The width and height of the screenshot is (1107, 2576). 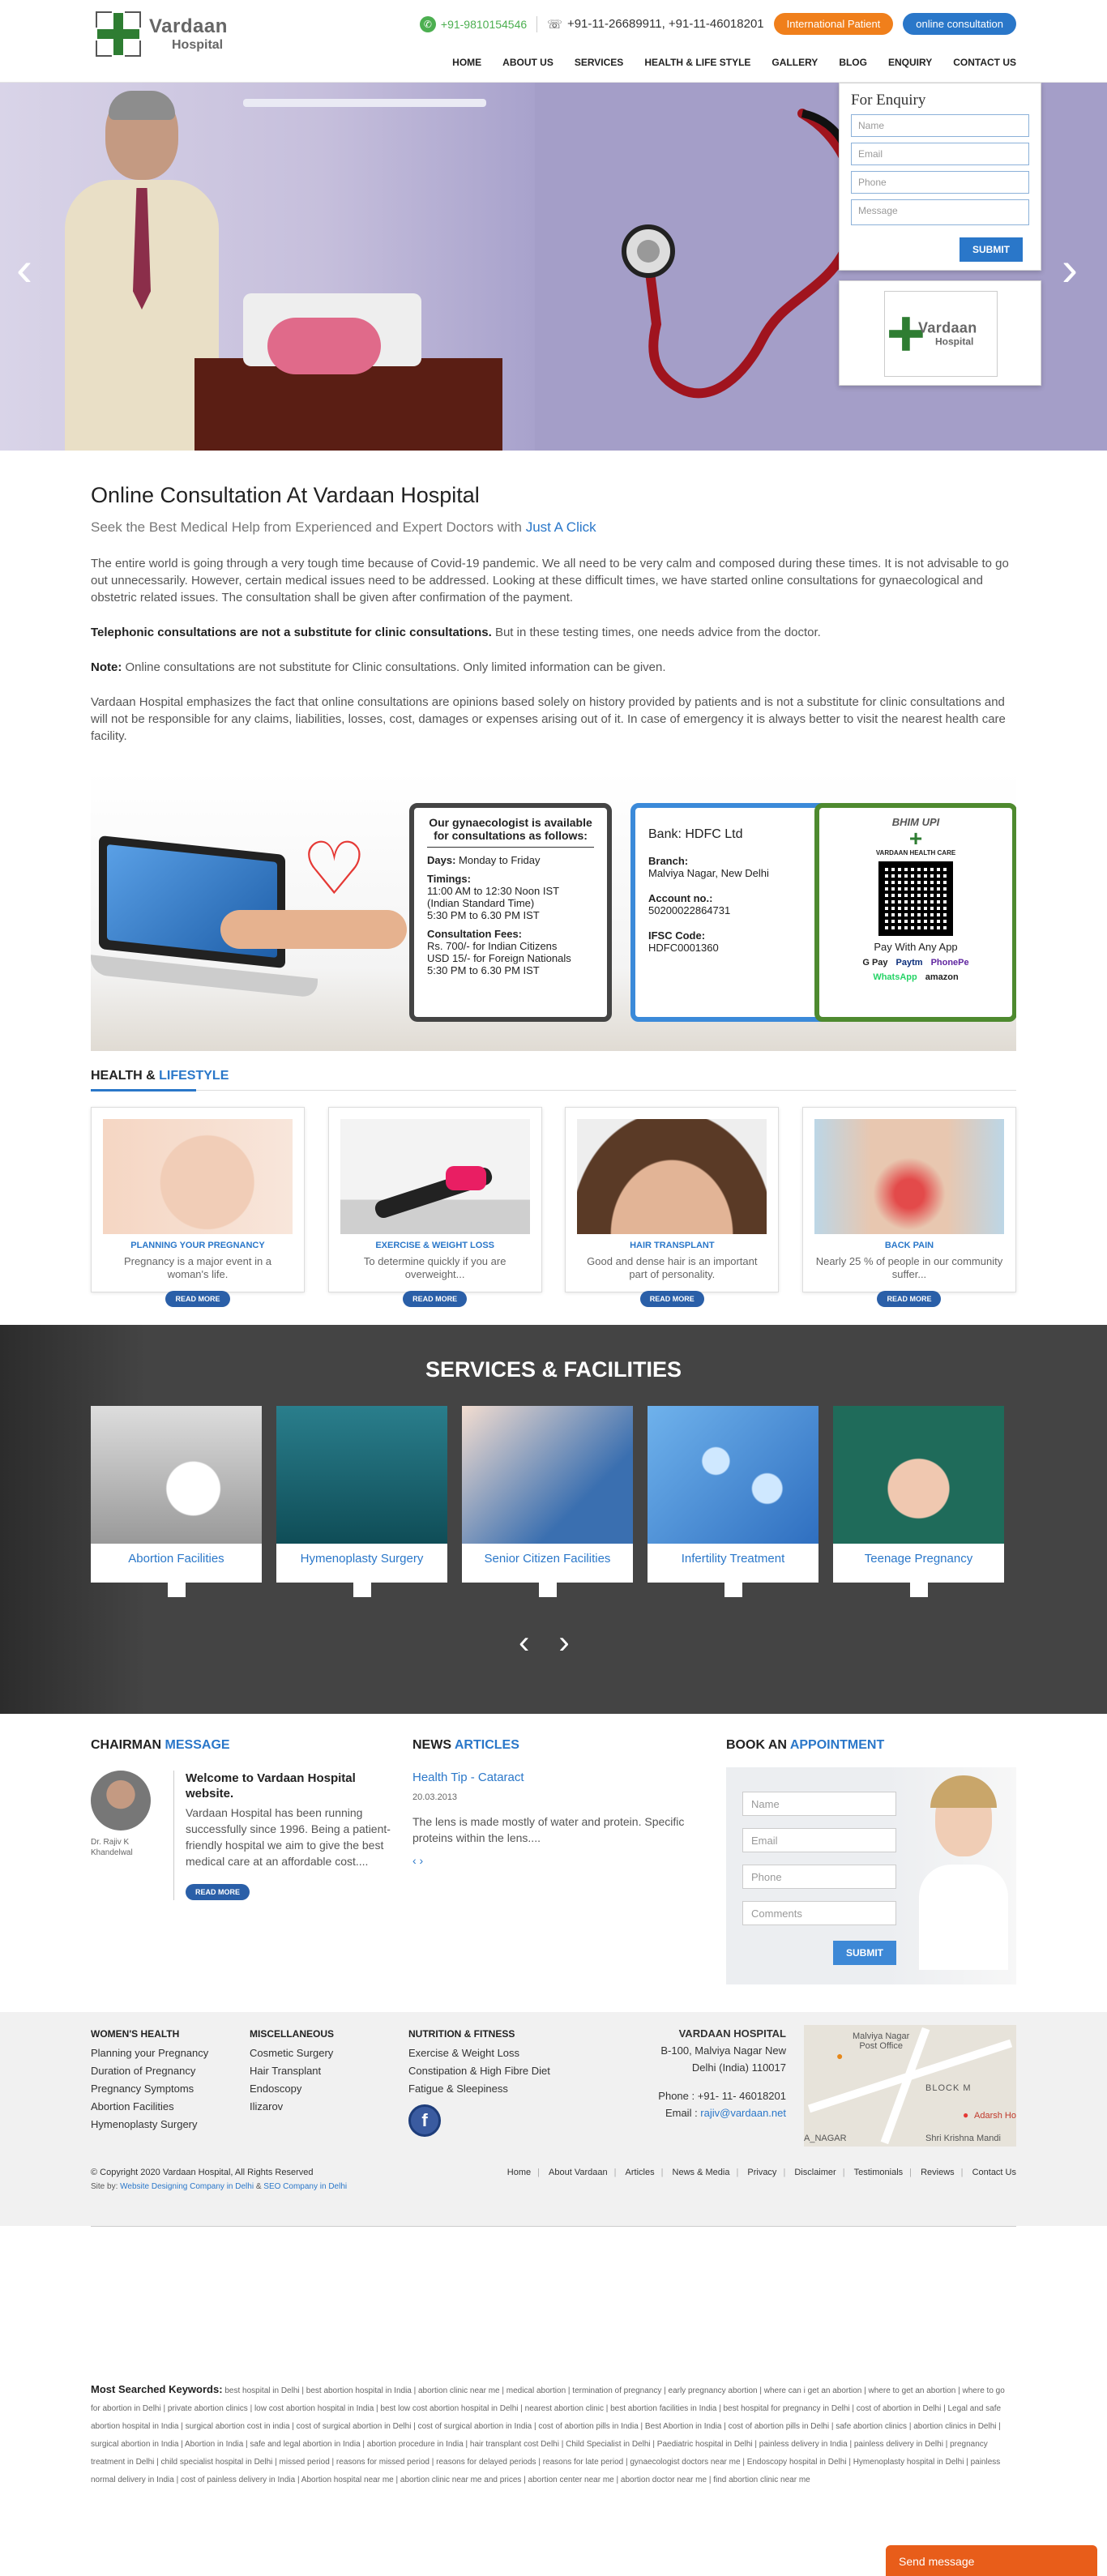 What do you see at coordinates (723, 2050) in the screenshot?
I see `address-line-1: B-100, Malviya Nagar New` at bounding box center [723, 2050].